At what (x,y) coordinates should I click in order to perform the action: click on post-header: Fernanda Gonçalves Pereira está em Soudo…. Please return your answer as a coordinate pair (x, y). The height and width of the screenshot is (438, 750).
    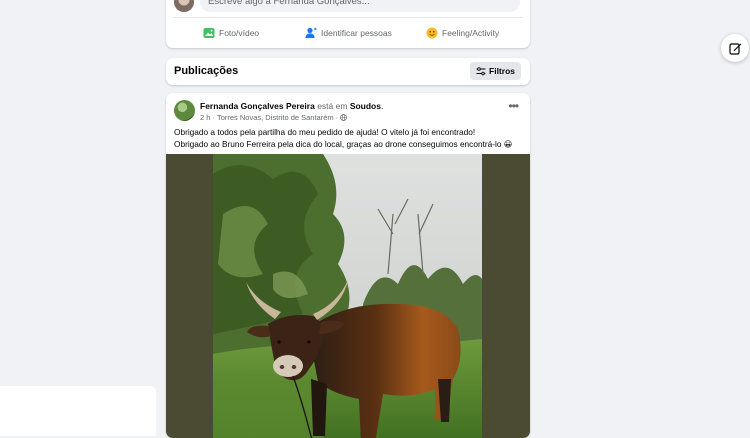
    Looking at the image, I should click on (292, 106).